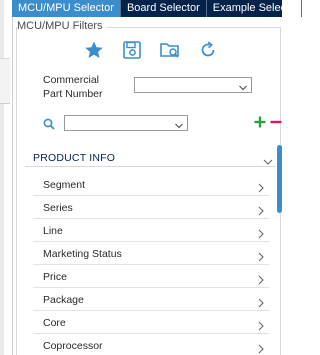 The image size is (320, 355). I want to click on chevron-right-icon, so click(261, 348).